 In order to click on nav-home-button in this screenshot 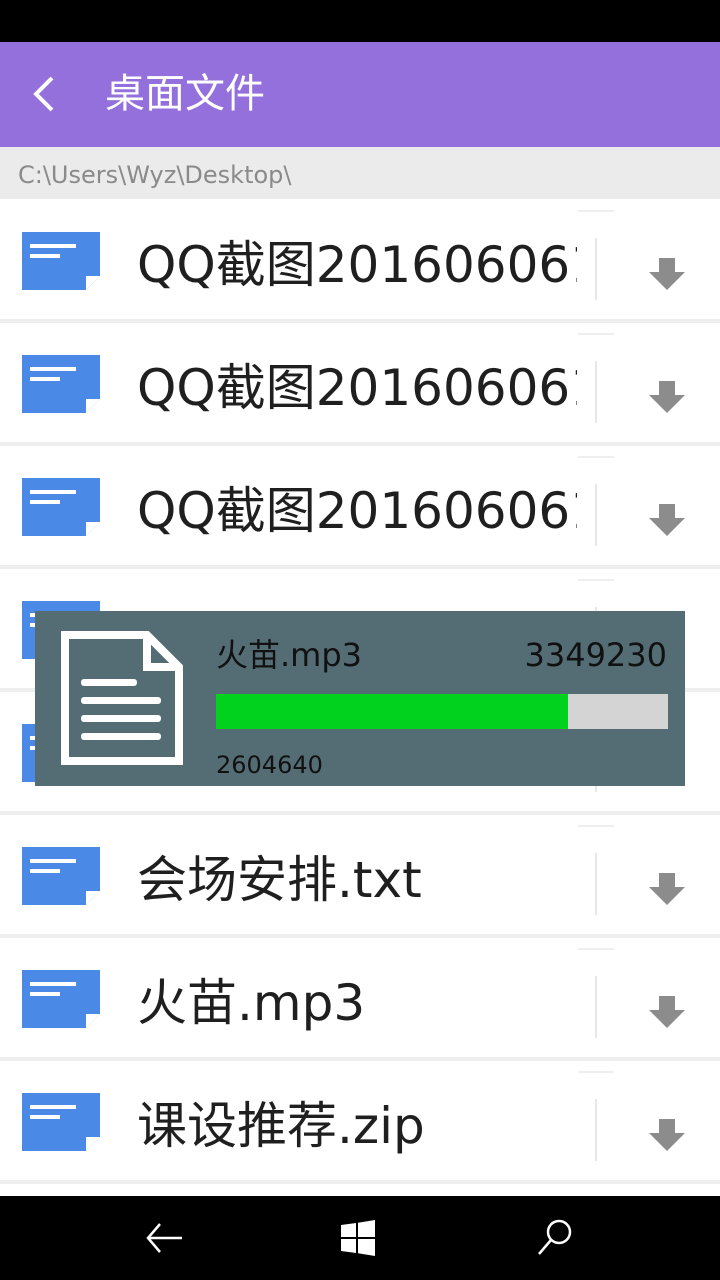, I will do `click(358, 1238)`.